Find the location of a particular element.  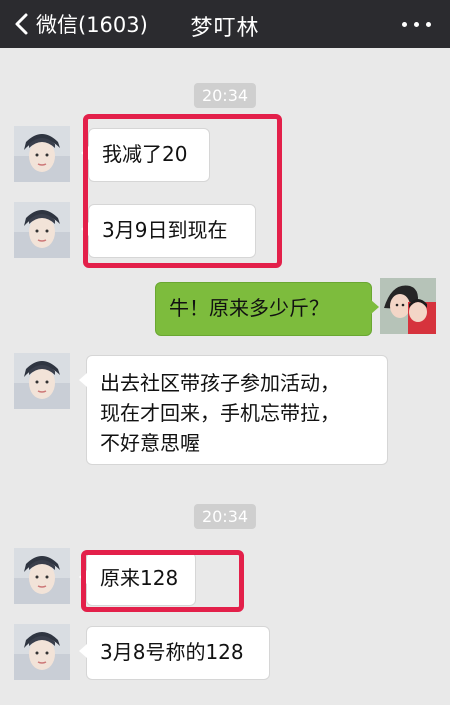

self-avatar-icon is located at coordinates (408, 306).